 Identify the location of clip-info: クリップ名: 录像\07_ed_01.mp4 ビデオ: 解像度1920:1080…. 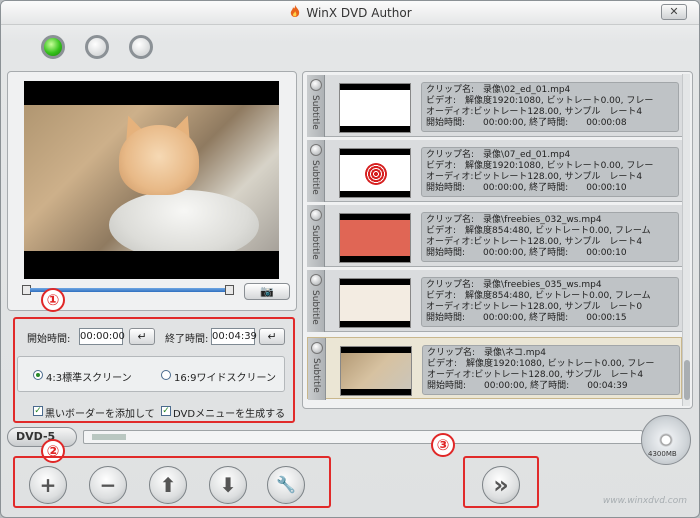
(550, 172).